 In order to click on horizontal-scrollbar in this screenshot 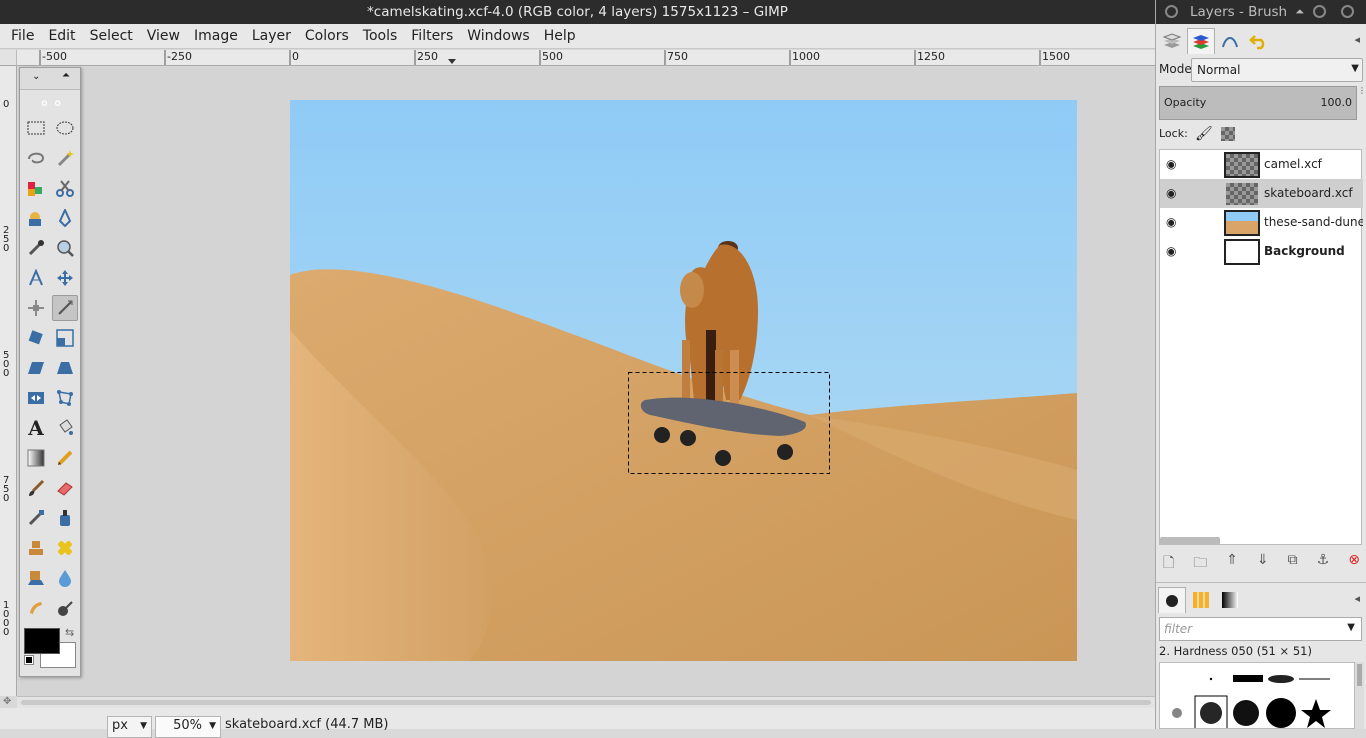, I will do `click(586, 702)`.